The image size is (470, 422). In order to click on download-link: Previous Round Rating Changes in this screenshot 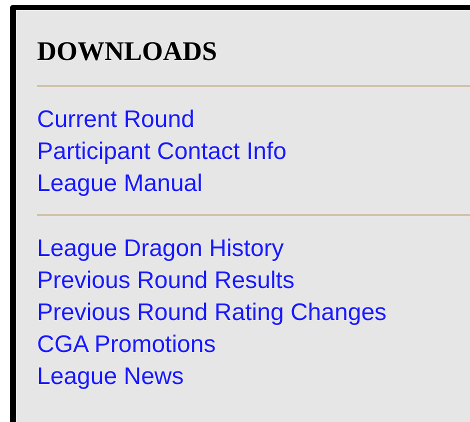, I will do `click(212, 313)`.